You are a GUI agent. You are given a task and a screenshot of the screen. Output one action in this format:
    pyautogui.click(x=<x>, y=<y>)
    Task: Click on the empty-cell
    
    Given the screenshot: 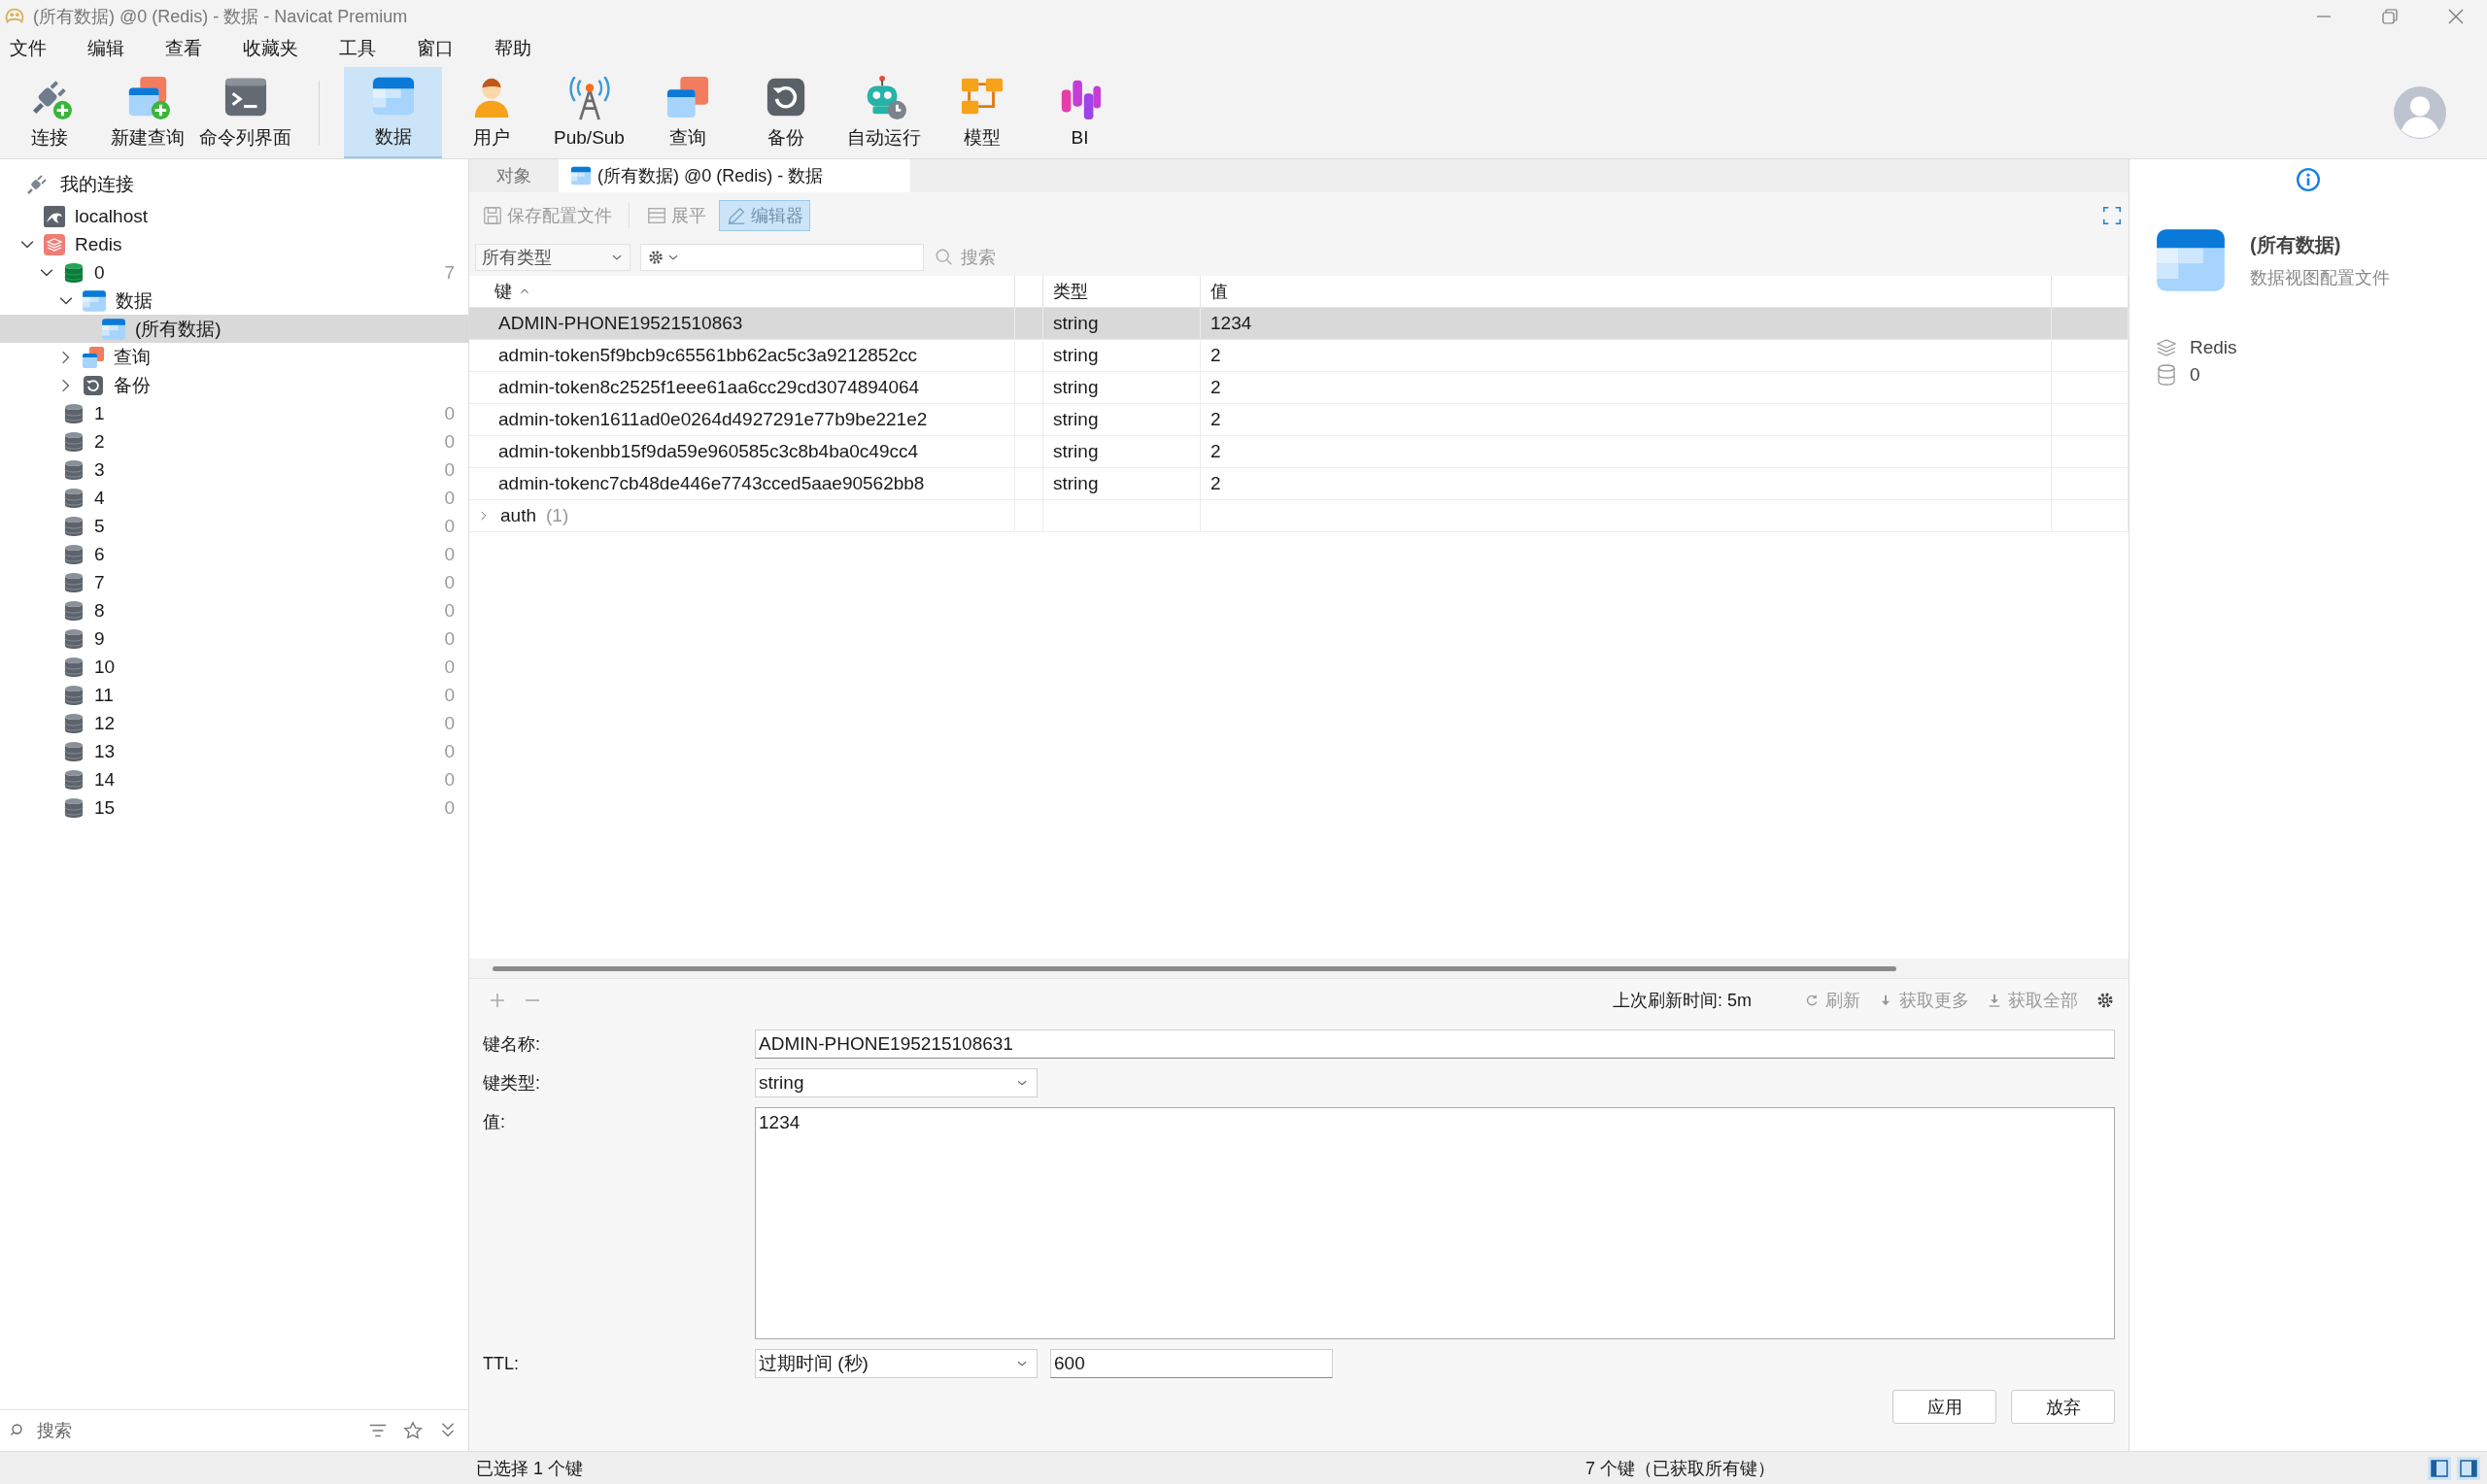 What is the action you would take?
    pyautogui.click(x=1029, y=324)
    